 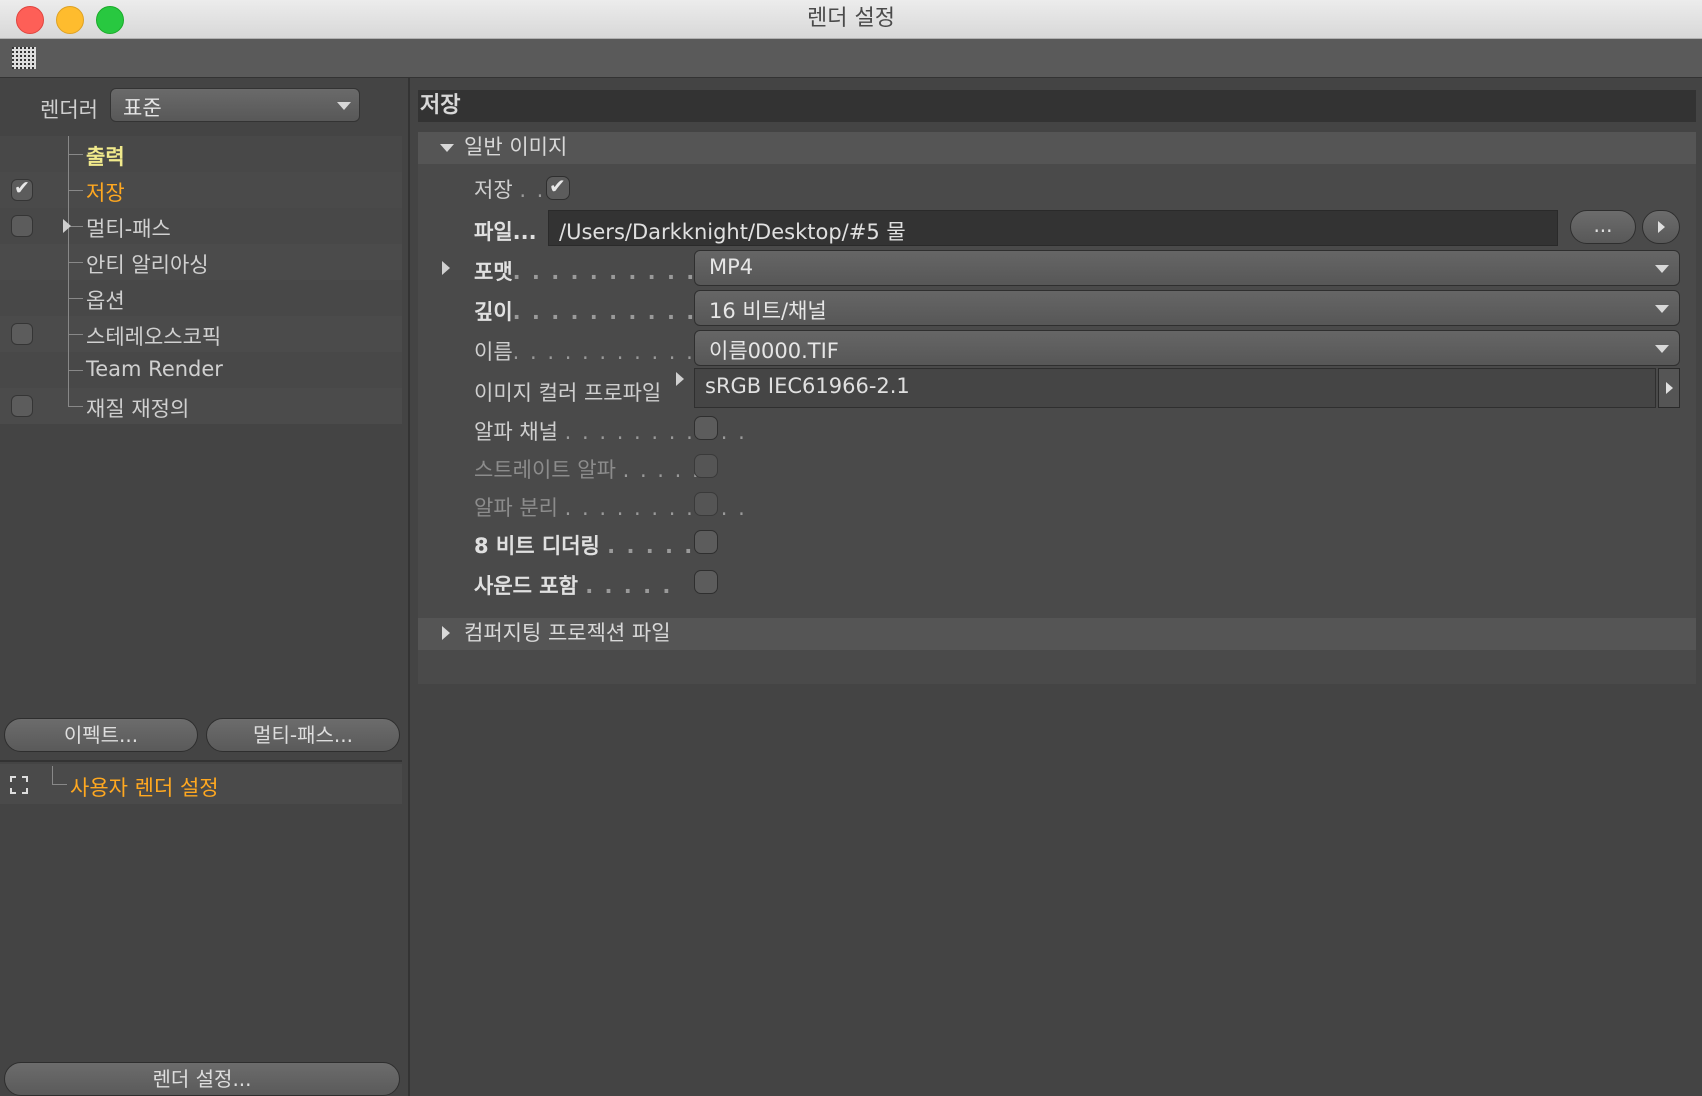 I want to click on depth-label-text: 깊이, so click(x=493, y=312).